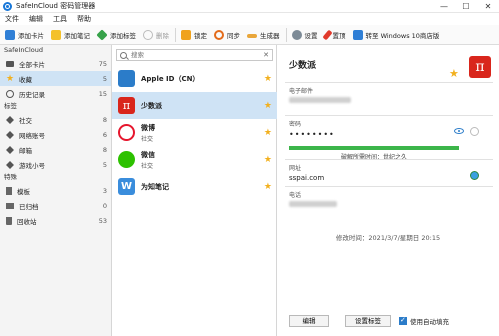 The height and width of the screenshot is (336, 499). What do you see at coordinates (429, 322) in the screenshot?
I see `autofill-label: 使用自动填充` at bounding box center [429, 322].